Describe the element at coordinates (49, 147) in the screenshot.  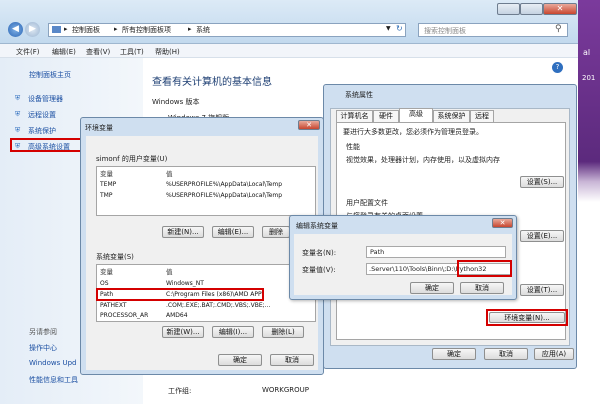
I see `sidebar-item-advanced-settings: 高级系统设置` at that location.